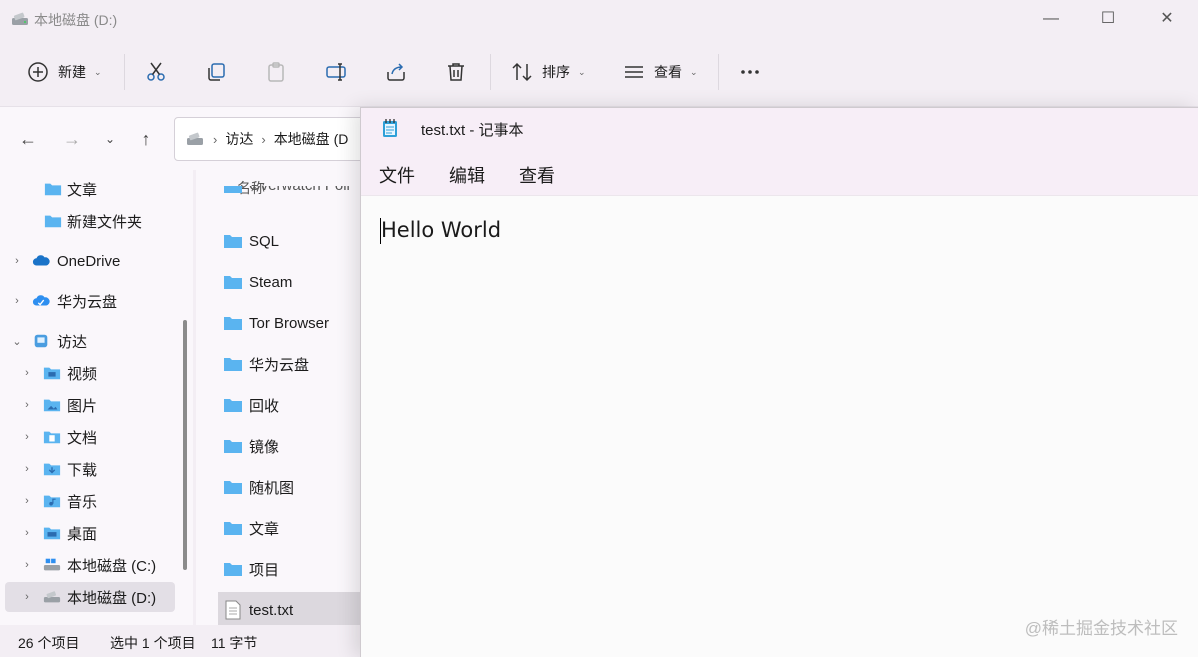  What do you see at coordinates (750, 72) in the screenshot?
I see `more-button` at bounding box center [750, 72].